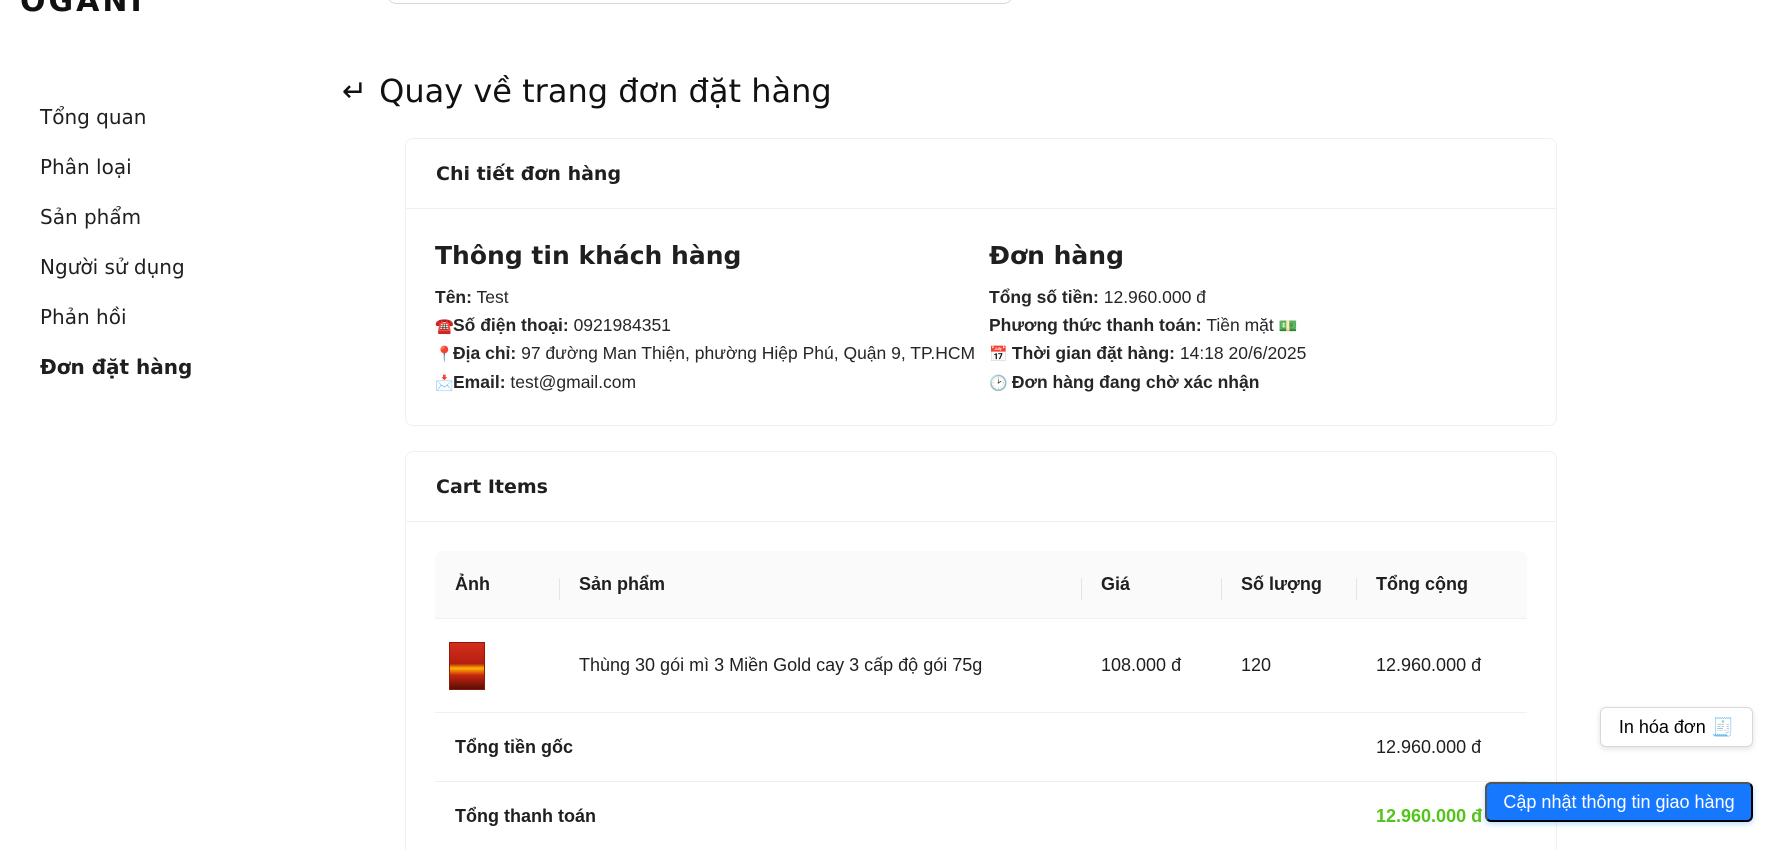 Image resolution: width=1774 pixels, height=850 pixels. Describe the element at coordinates (1662, 726) in the screenshot. I see `print-invoice-label: In hóa đơn` at that location.